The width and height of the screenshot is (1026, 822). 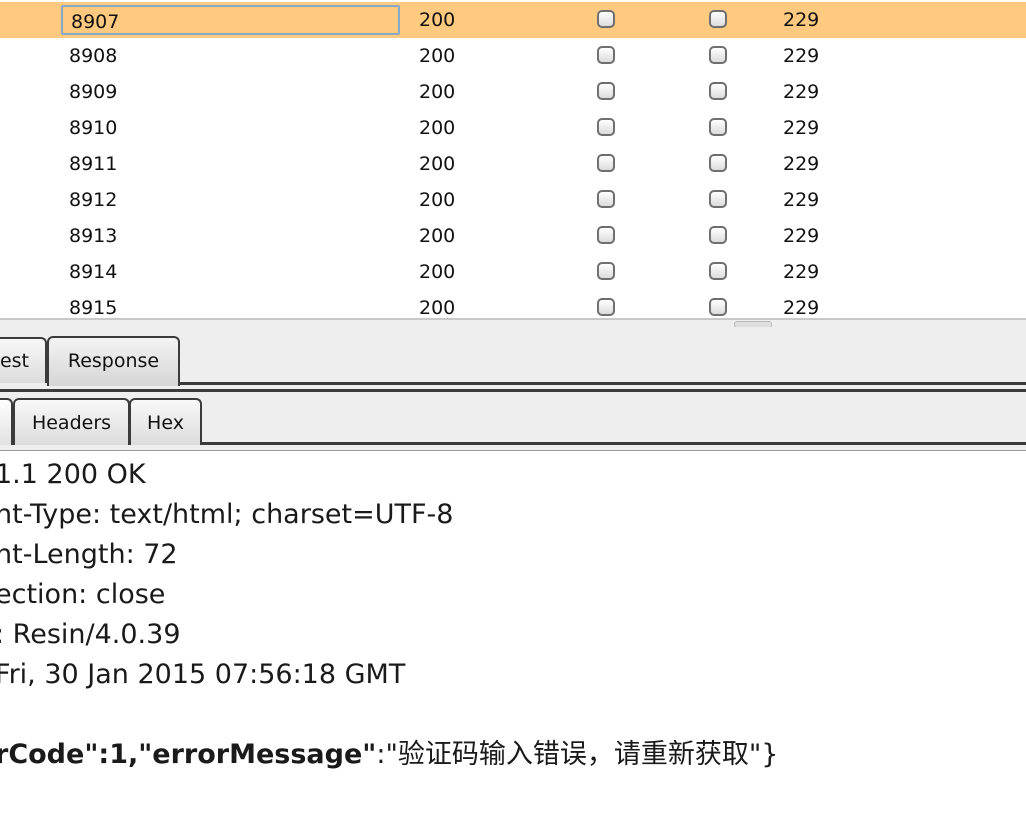 What do you see at coordinates (93, 200) in the screenshot?
I see `payload-cell: 8912` at bounding box center [93, 200].